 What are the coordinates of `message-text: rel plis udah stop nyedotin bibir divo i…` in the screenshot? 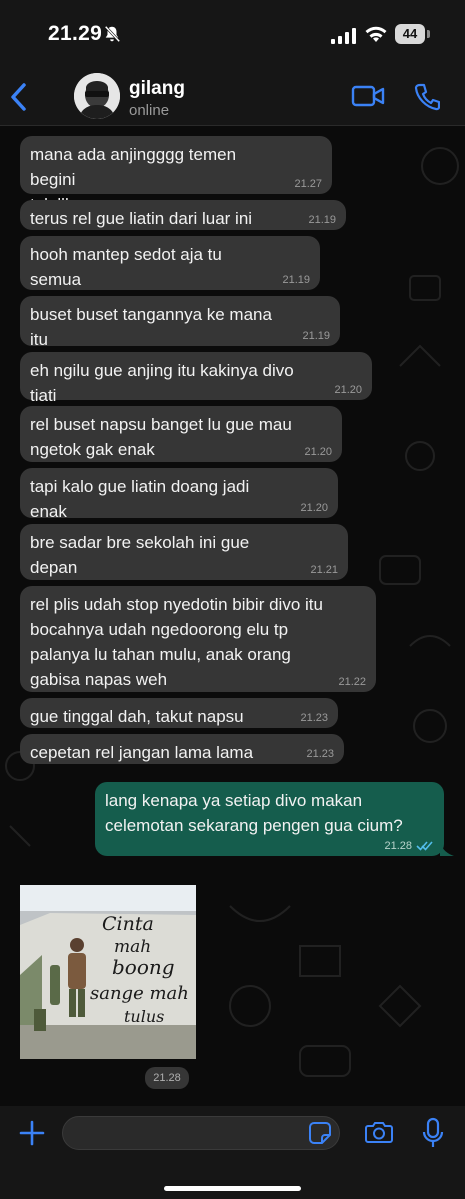 It's located at (176, 642).